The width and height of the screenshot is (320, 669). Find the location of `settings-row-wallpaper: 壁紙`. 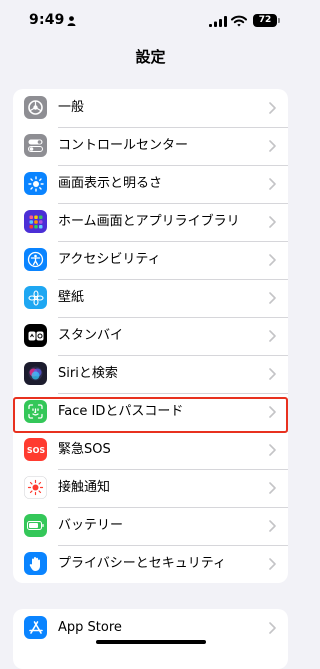

settings-row-wallpaper: 壁紙 is located at coordinates (150, 298).